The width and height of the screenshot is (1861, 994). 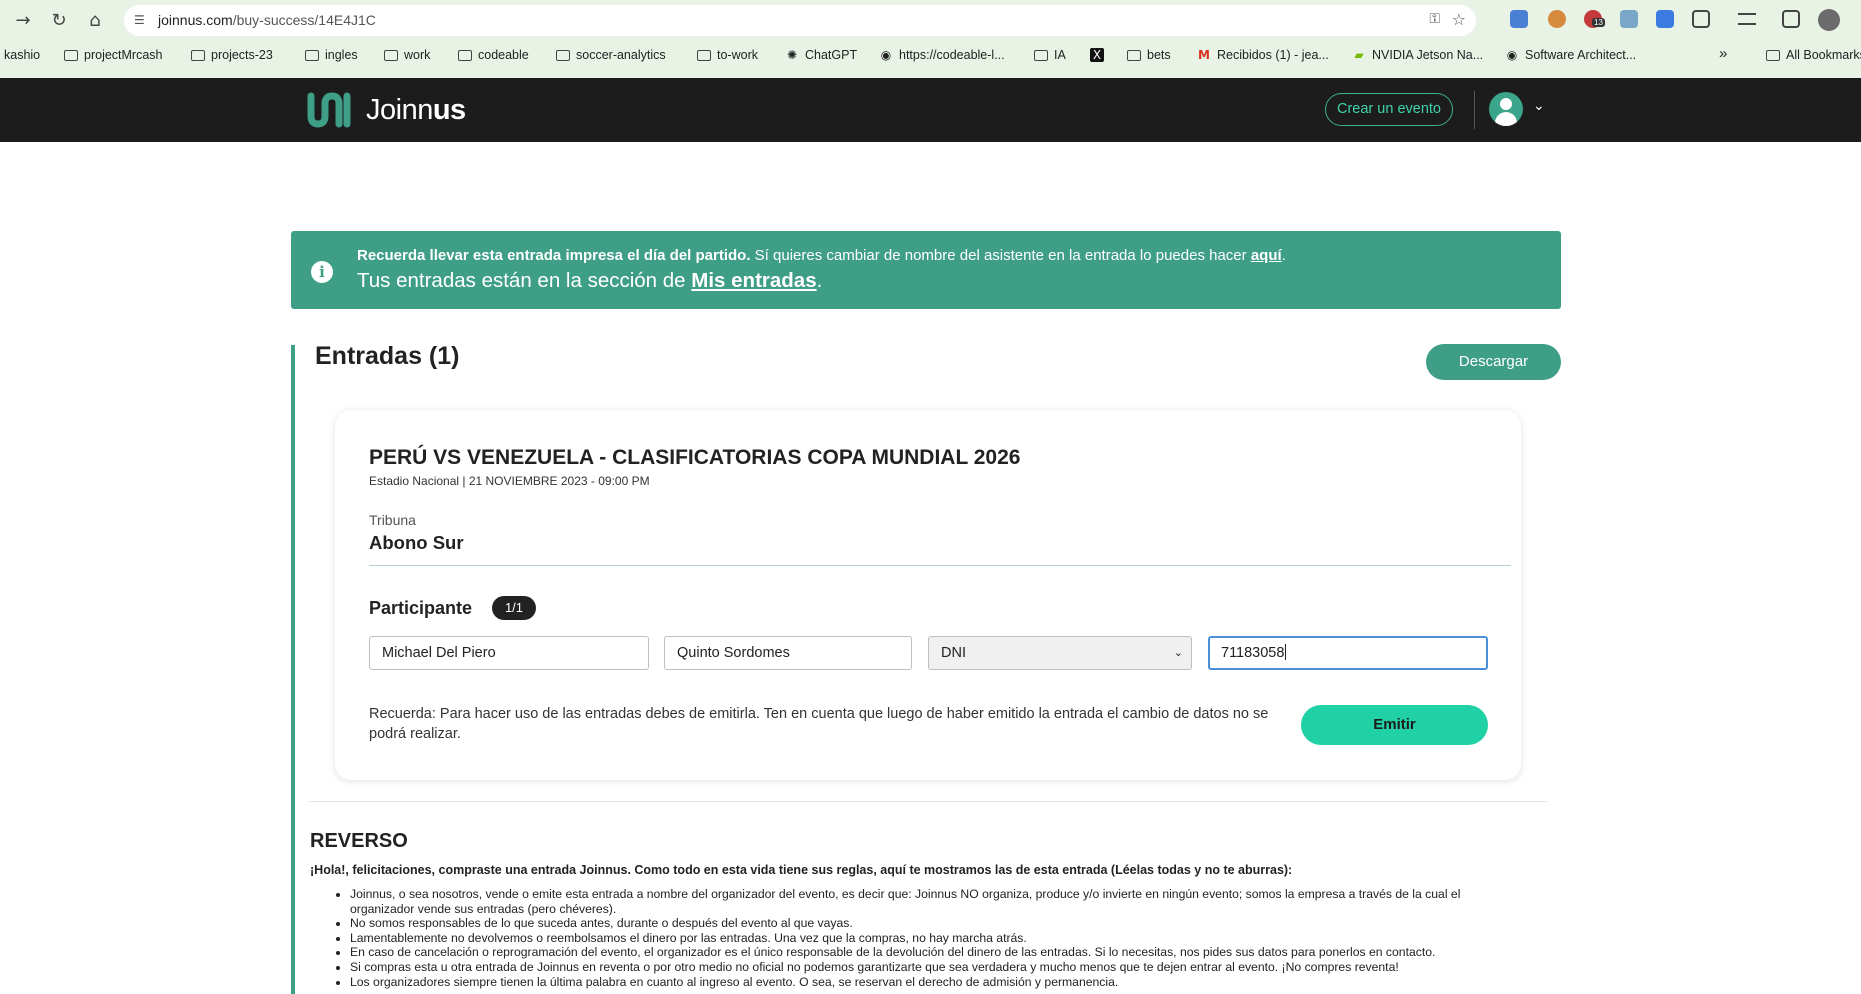 I want to click on x-icon: X, so click(x=1097, y=55).